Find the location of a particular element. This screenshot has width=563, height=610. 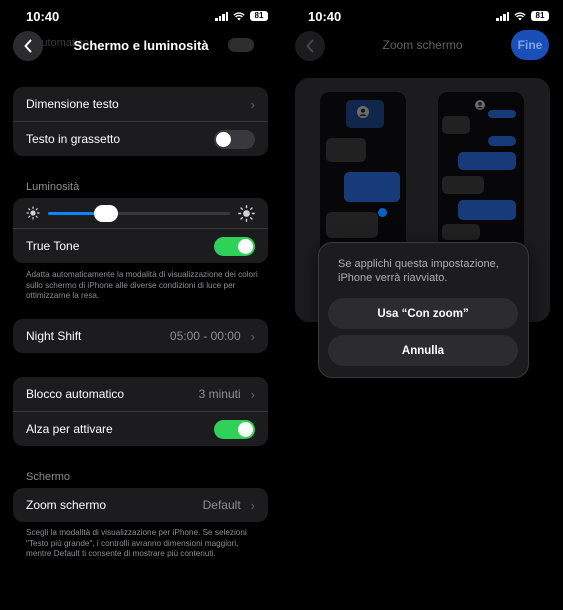

text-size-label: Dimensione testo is located at coordinates (72, 104).